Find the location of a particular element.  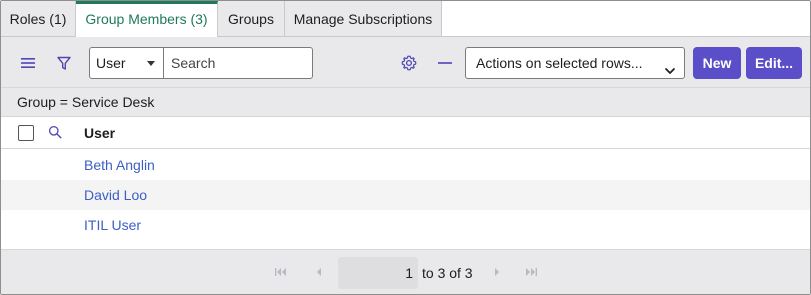

filter-funnel-icon is located at coordinates (64, 63).